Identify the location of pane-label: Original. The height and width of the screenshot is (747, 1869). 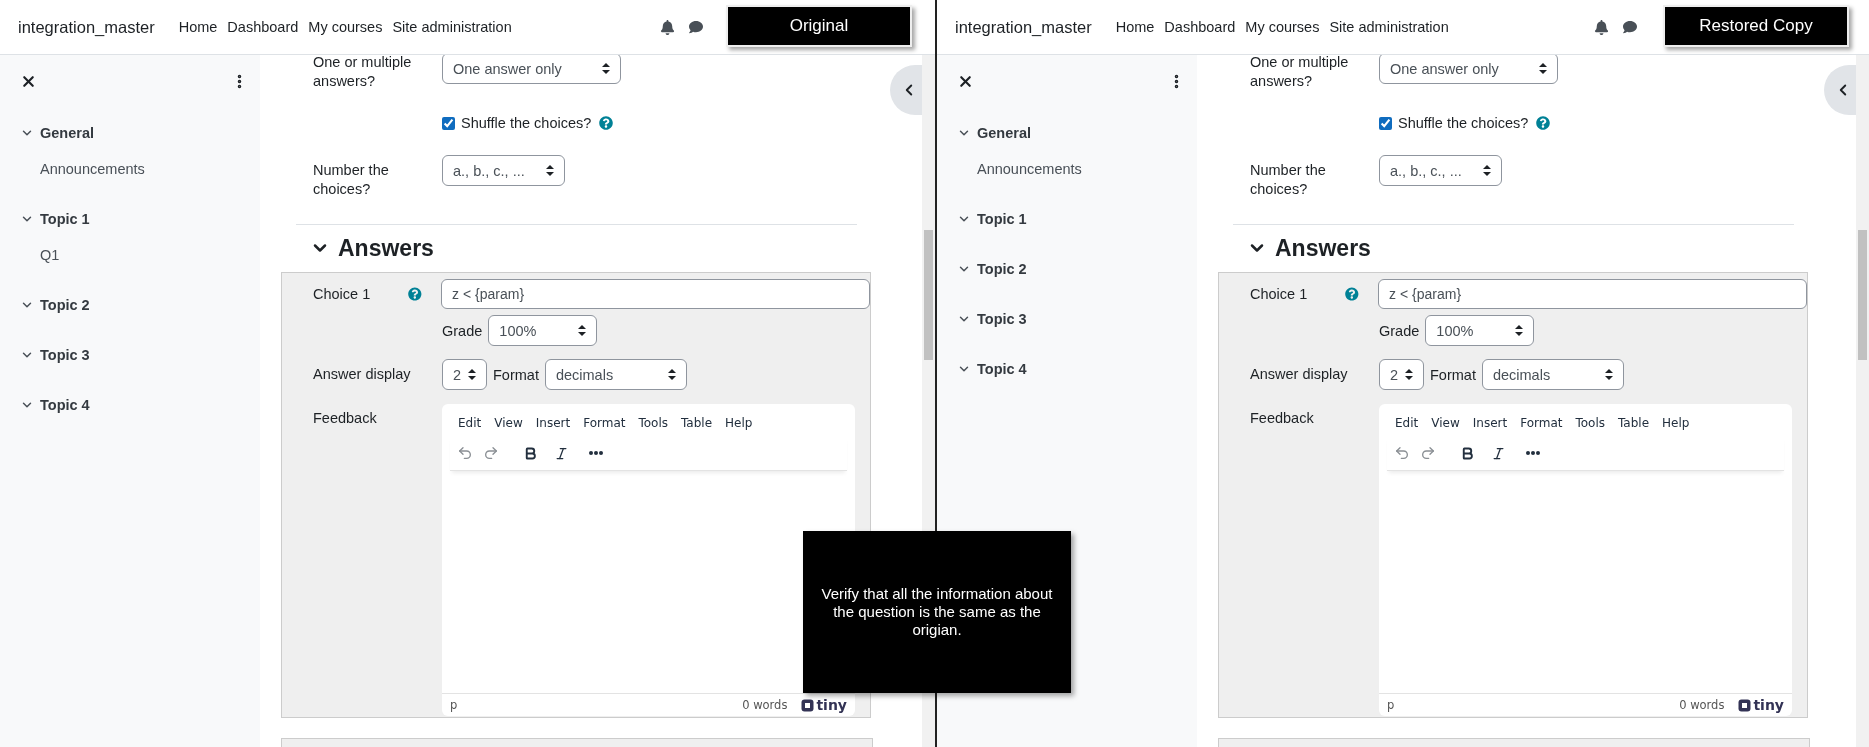
(819, 26).